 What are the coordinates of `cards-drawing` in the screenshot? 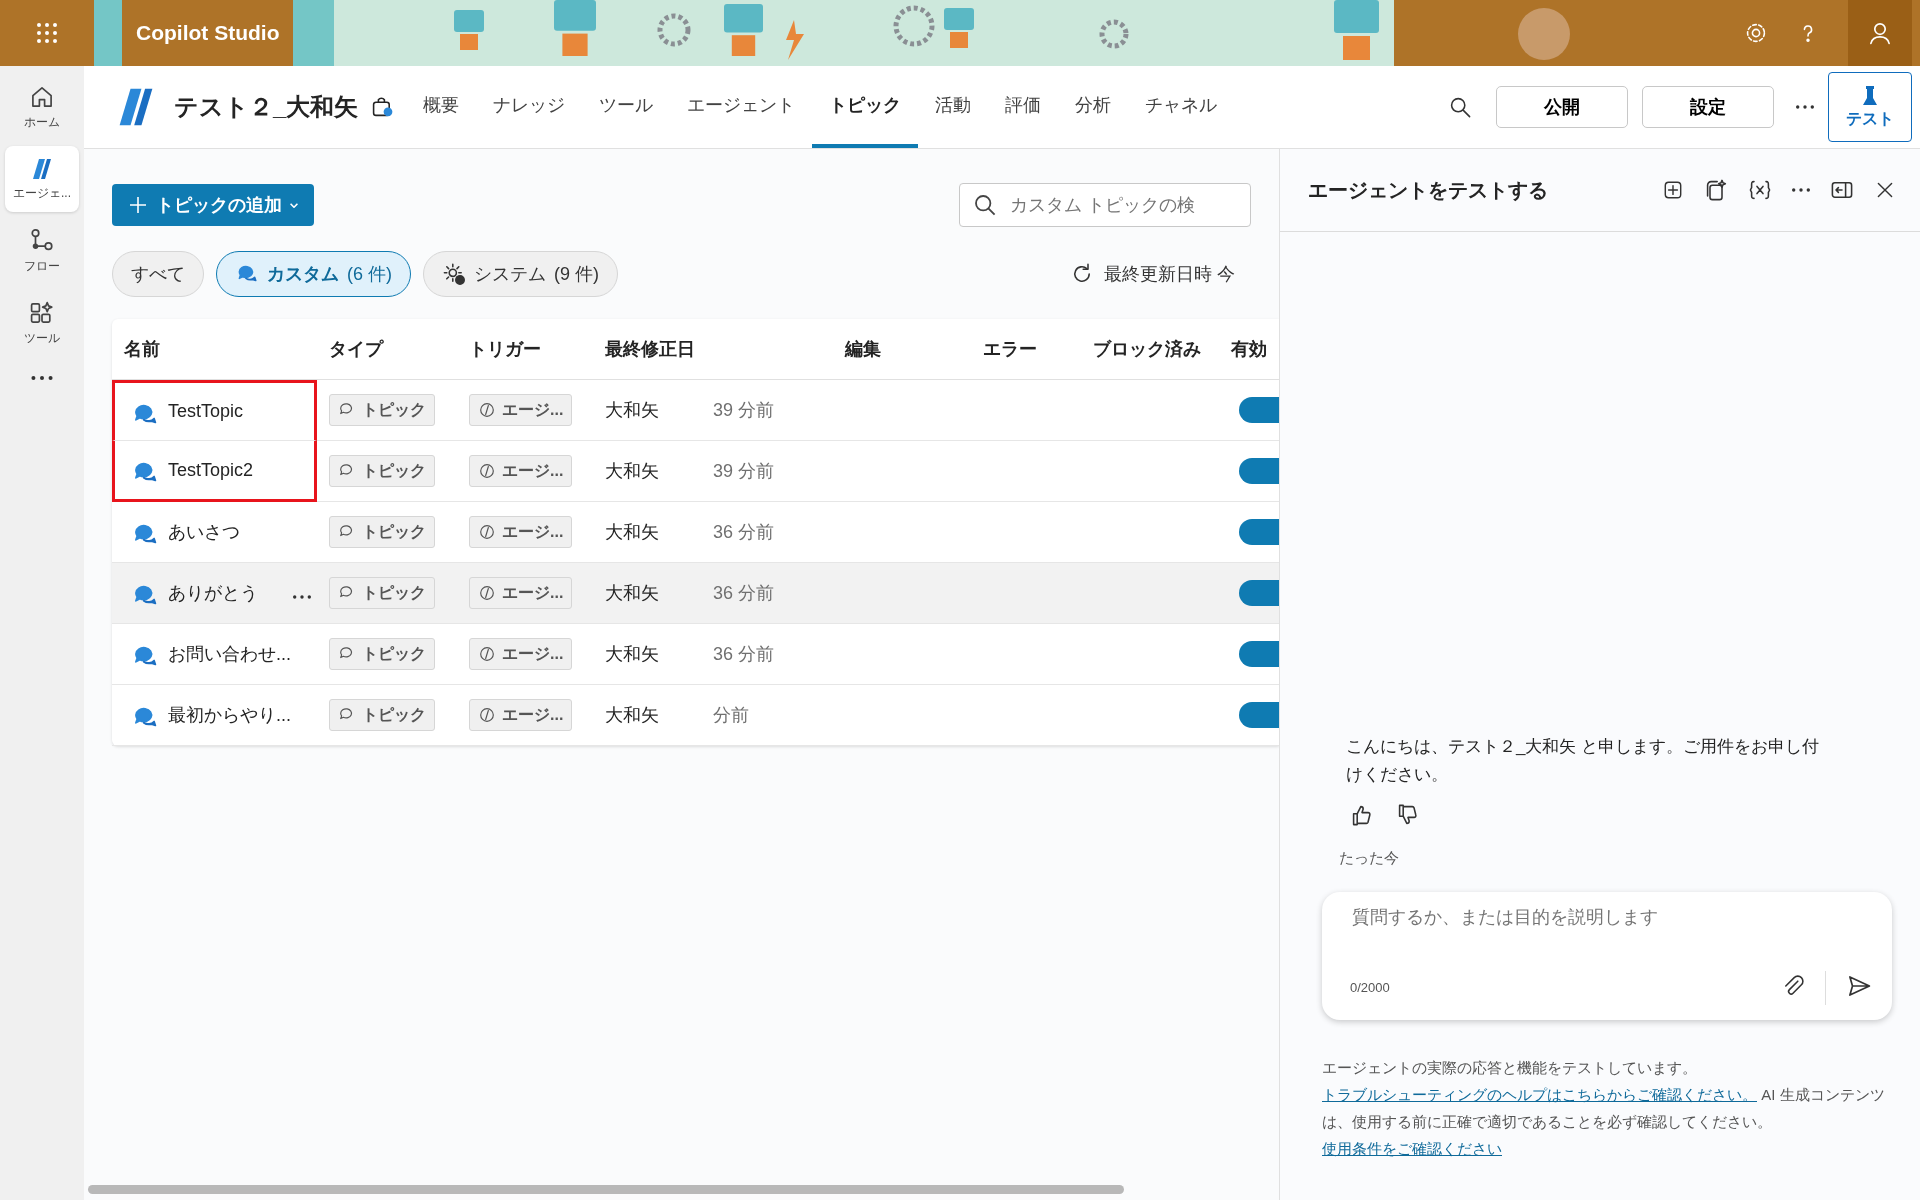 It's located at (1716, 190).